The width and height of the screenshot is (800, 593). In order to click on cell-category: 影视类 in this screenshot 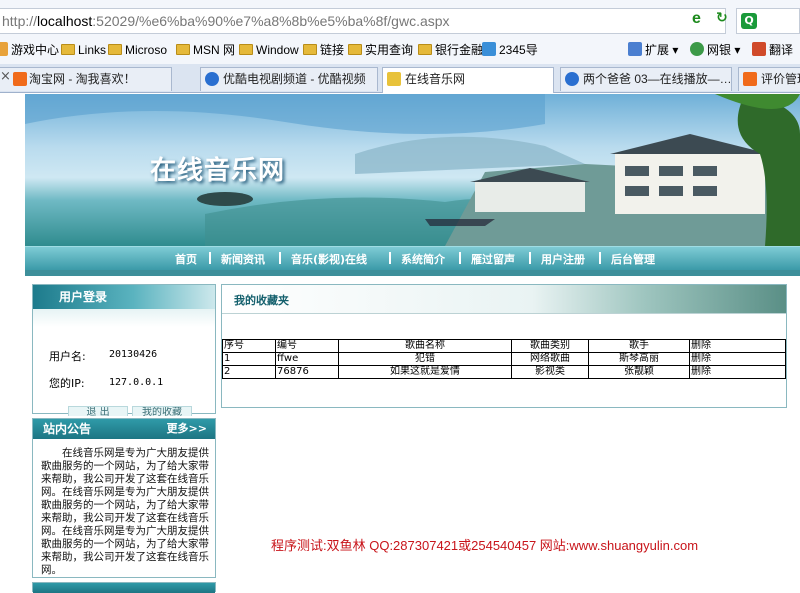, I will do `click(550, 372)`.